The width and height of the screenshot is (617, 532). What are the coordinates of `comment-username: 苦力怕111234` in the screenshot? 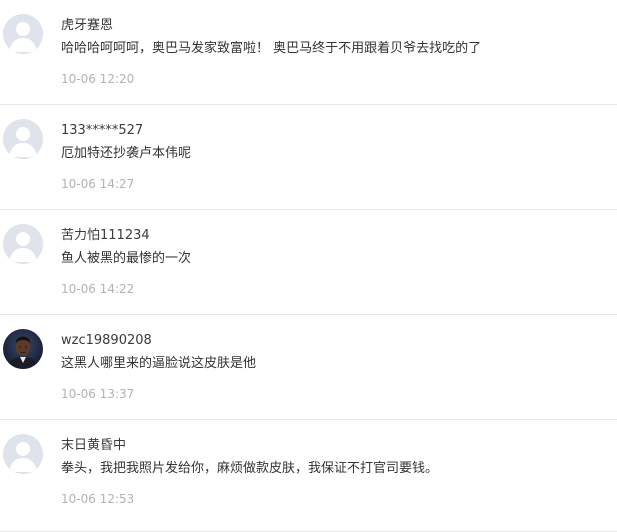 It's located at (105, 236).